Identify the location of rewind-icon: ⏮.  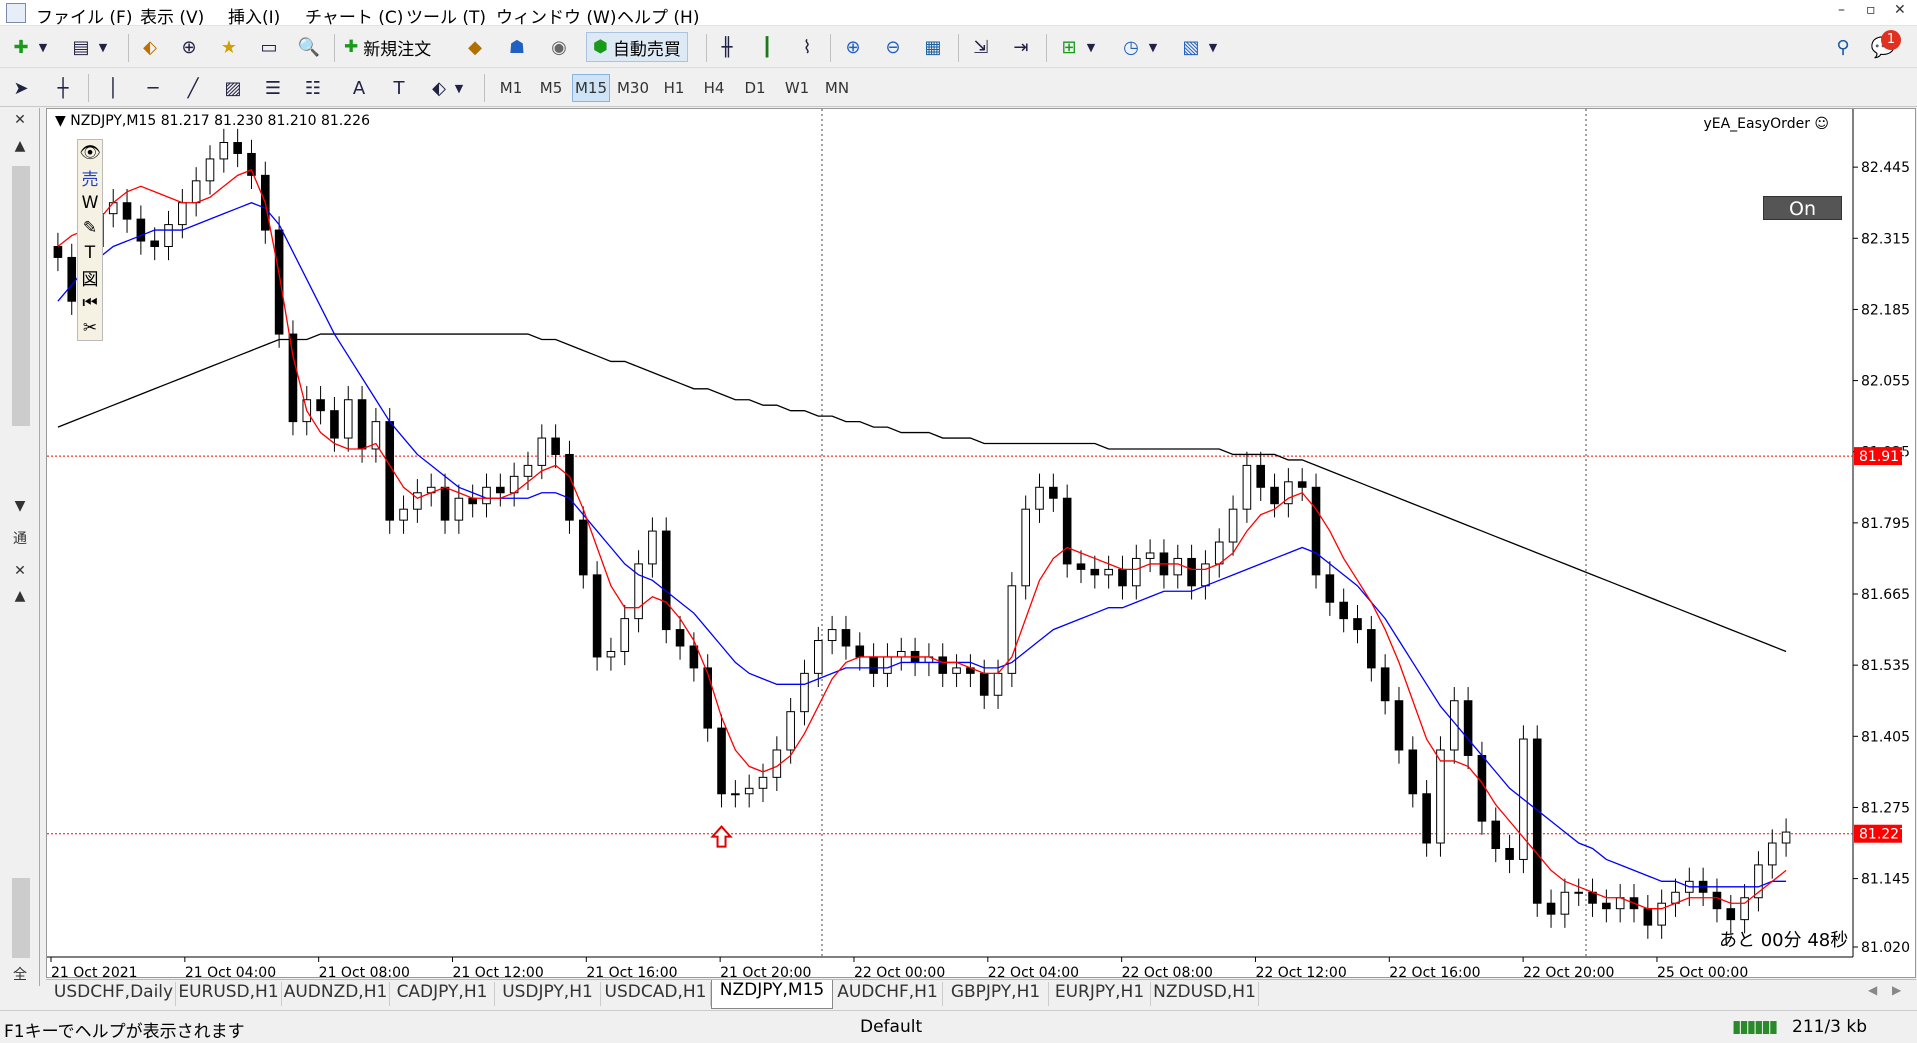
(90, 302).